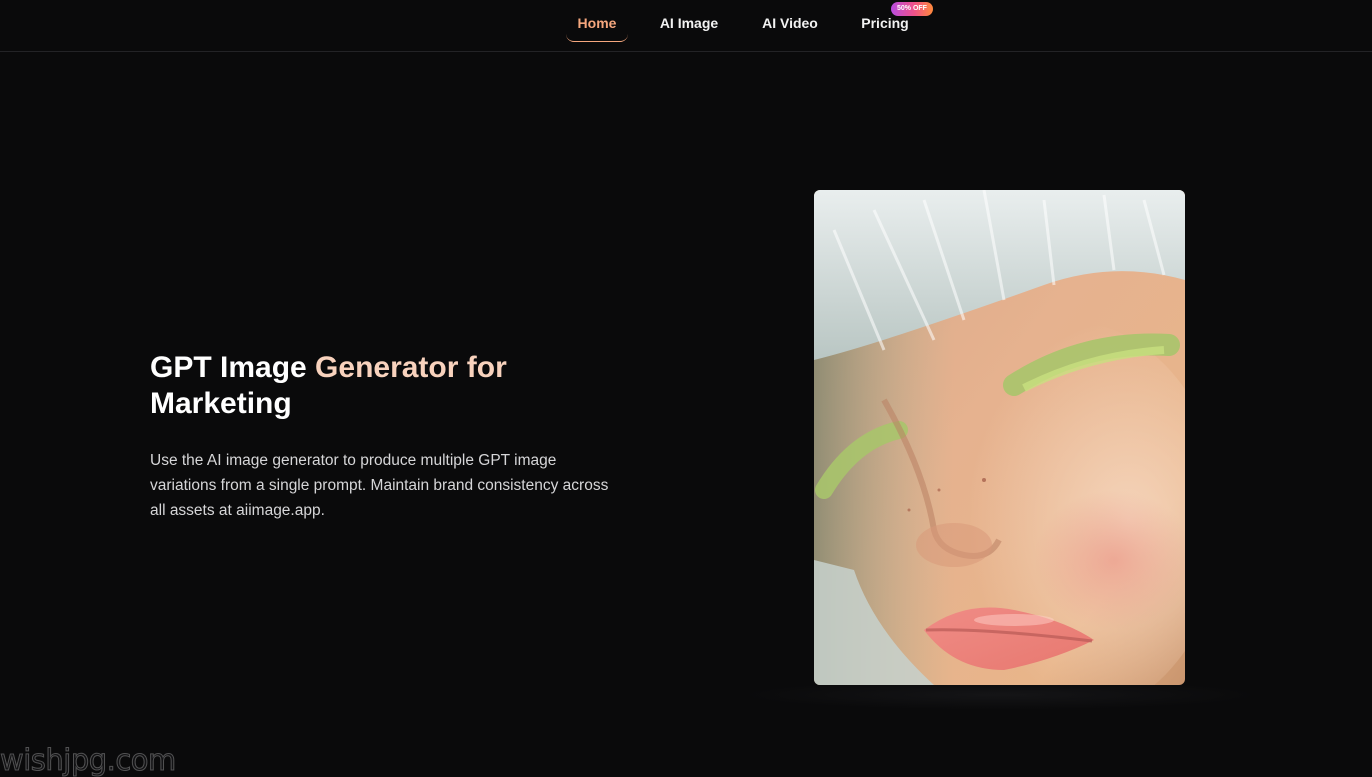 Image resolution: width=1372 pixels, height=777 pixels. I want to click on hero-title-accent: Generator for, so click(411, 367).